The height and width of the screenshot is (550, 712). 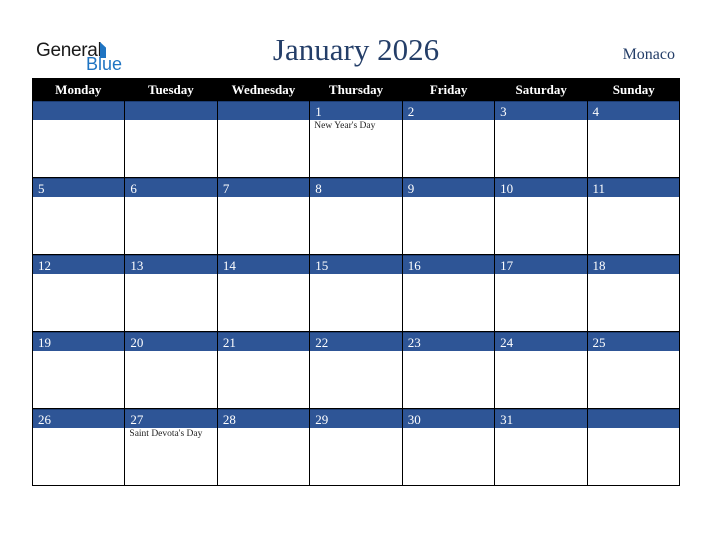 What do you see at coordinates (79, 418) in the screenshot?
I see `day-number: 26` at bounding box center [79, 418].